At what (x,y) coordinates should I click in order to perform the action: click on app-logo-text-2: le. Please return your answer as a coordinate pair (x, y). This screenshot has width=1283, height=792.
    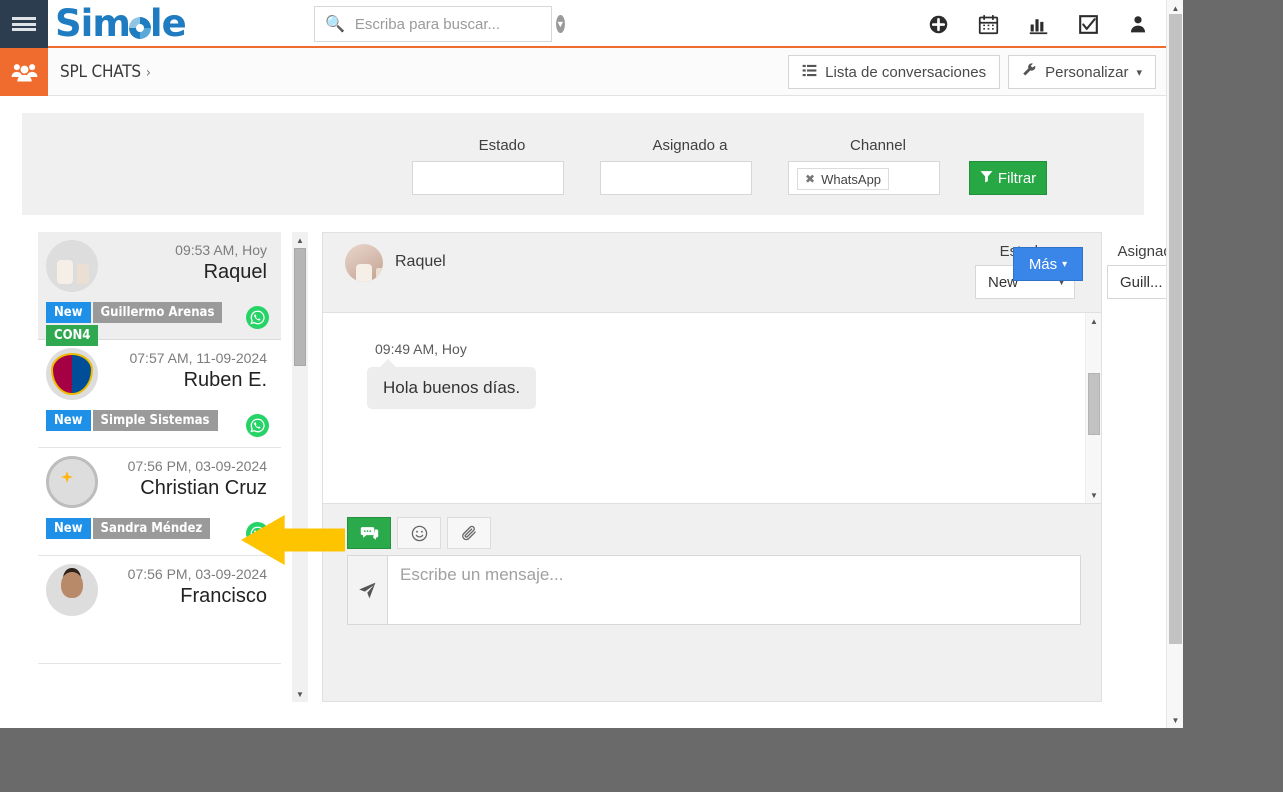
    Looking at the image, I should click on (168, 23).